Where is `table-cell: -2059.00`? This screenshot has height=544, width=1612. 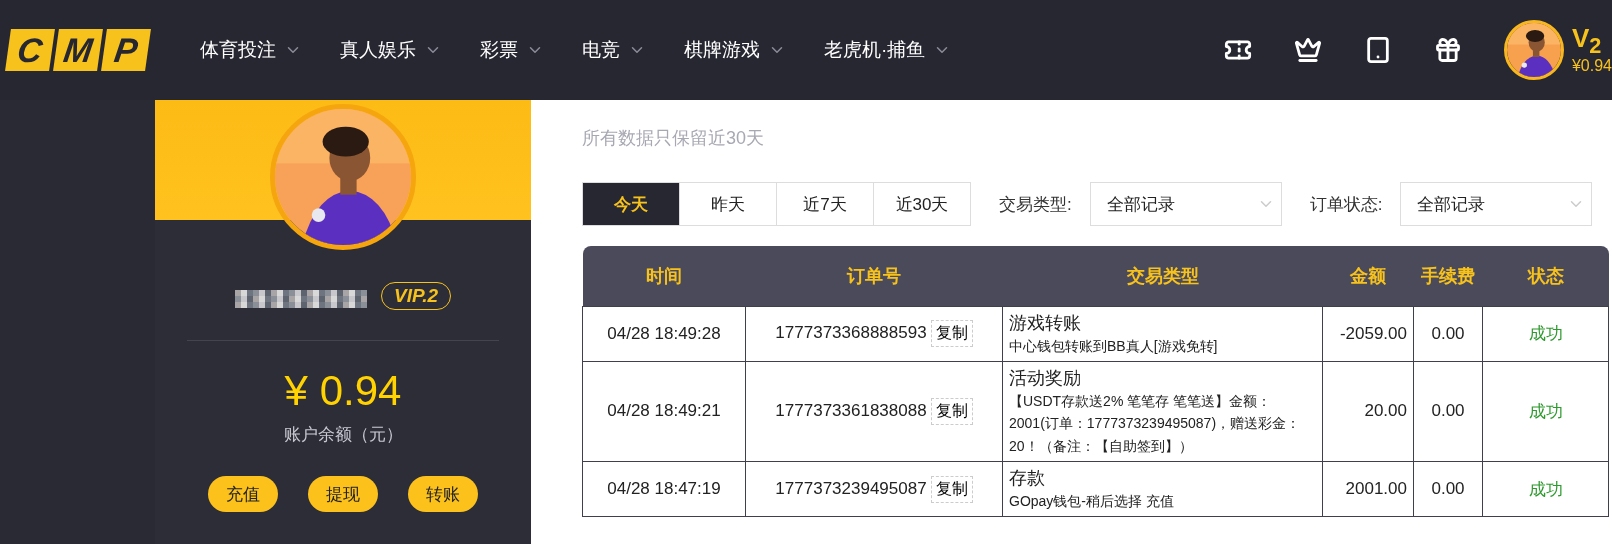 table-cell: -2059.00 is located at coordinates (1368, 334).